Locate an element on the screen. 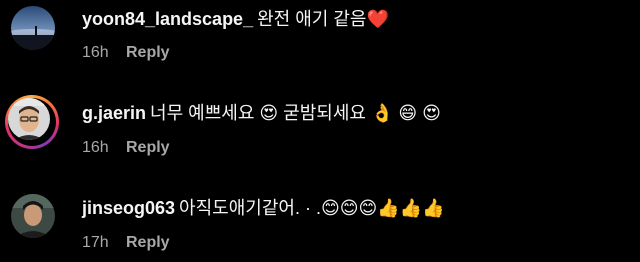 The image size is (640, 262). landscape-avatar-icon is located at coordinates (33, 28).